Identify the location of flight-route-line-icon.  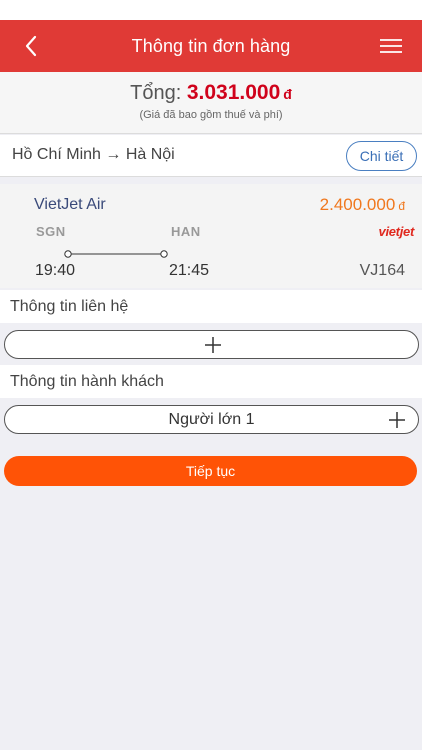
(116, 254).